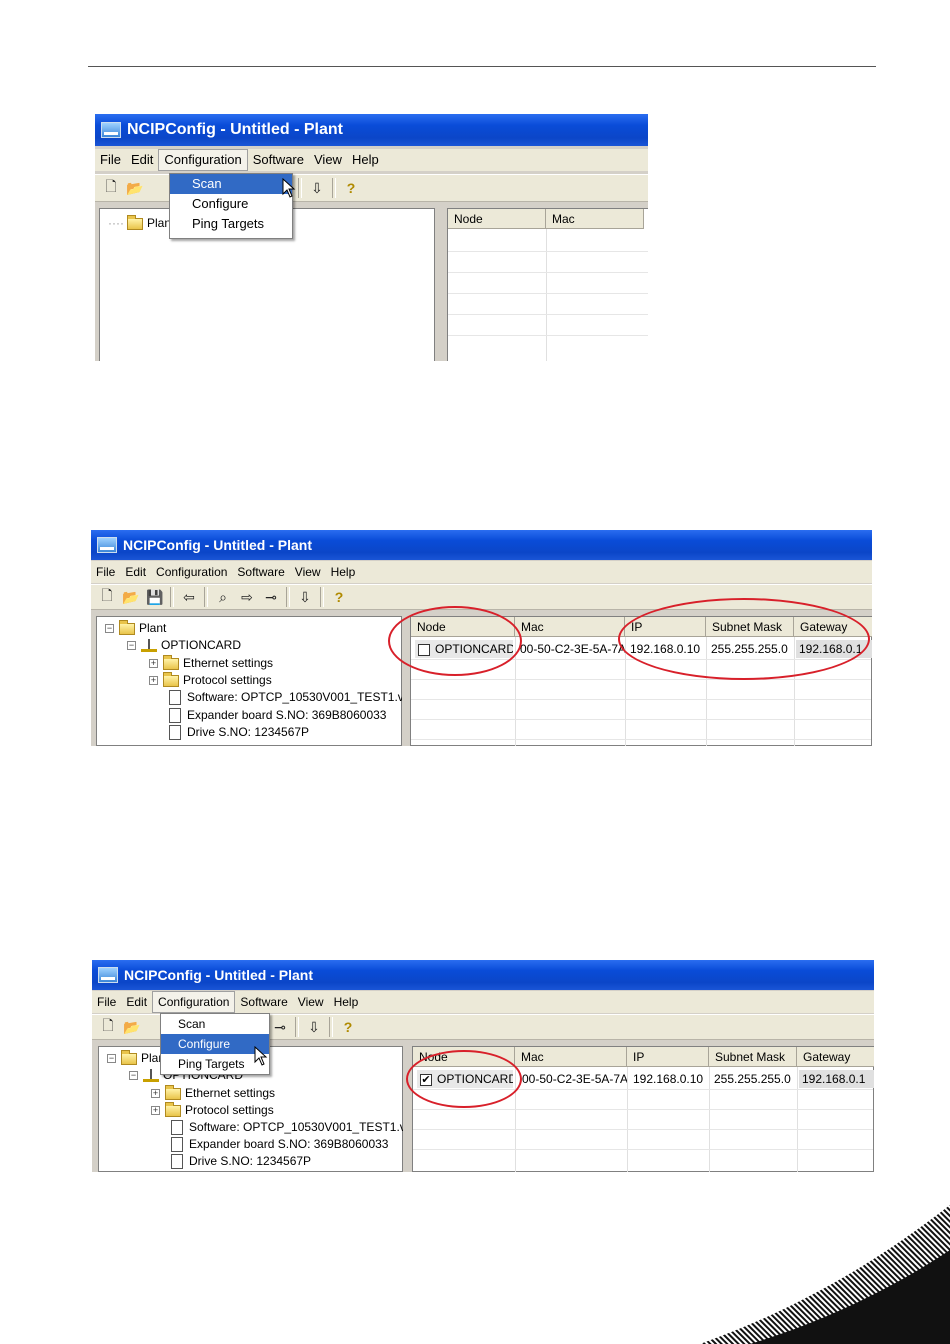 This screenshot has height=1344, width=950. I want to click on tree-item-label: Expander board S.NO: 369B8060033, so click(289, 1144).